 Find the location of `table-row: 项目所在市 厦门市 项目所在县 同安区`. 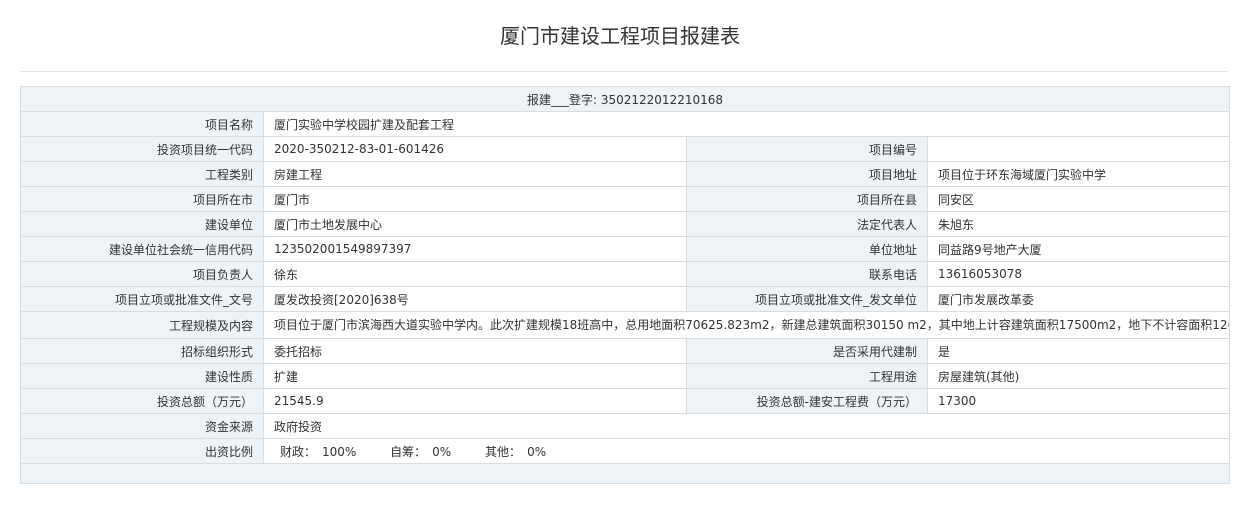

table-row: 项目所在市 厦门市 项目所在县 同安区 is located at coordinates (625, 199).